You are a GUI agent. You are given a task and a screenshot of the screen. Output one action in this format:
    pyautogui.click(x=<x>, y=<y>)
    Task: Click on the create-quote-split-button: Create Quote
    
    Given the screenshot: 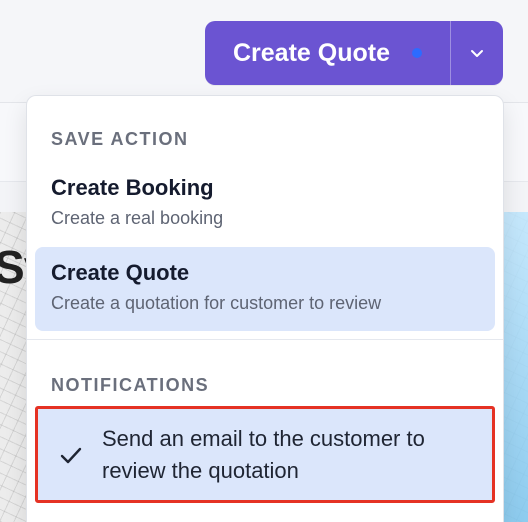 What is the action you would take?
    pyautogui.click(x=354, y=53)
    